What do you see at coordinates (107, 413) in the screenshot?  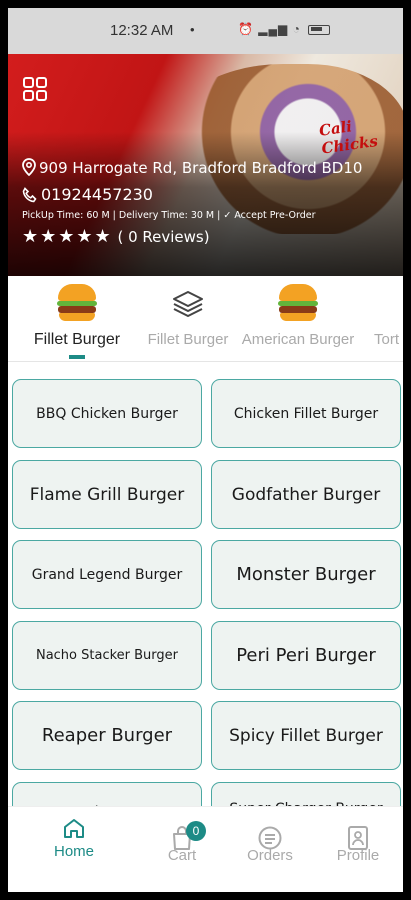 I see `product-card: BBQ Chicken Burger` at bounding box center [107, 413].